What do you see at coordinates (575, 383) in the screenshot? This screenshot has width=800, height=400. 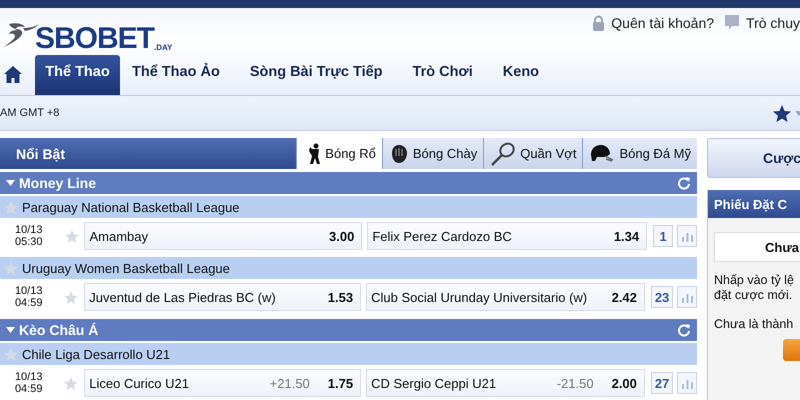 I see `handicap-value: -21.50` at bounding box center [575, 383].